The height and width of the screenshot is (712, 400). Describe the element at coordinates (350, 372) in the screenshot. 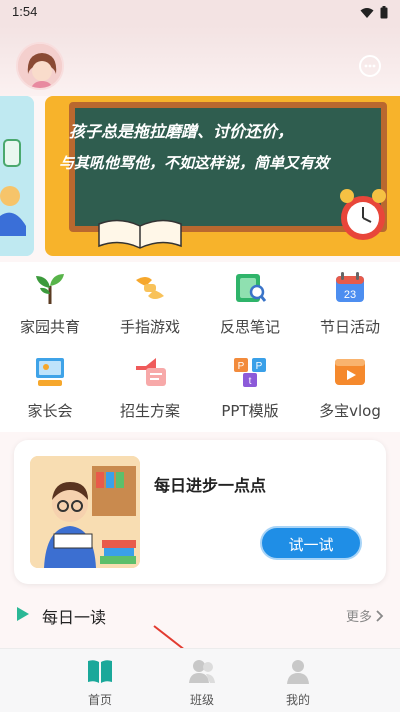

I see `video-icon` at that location.